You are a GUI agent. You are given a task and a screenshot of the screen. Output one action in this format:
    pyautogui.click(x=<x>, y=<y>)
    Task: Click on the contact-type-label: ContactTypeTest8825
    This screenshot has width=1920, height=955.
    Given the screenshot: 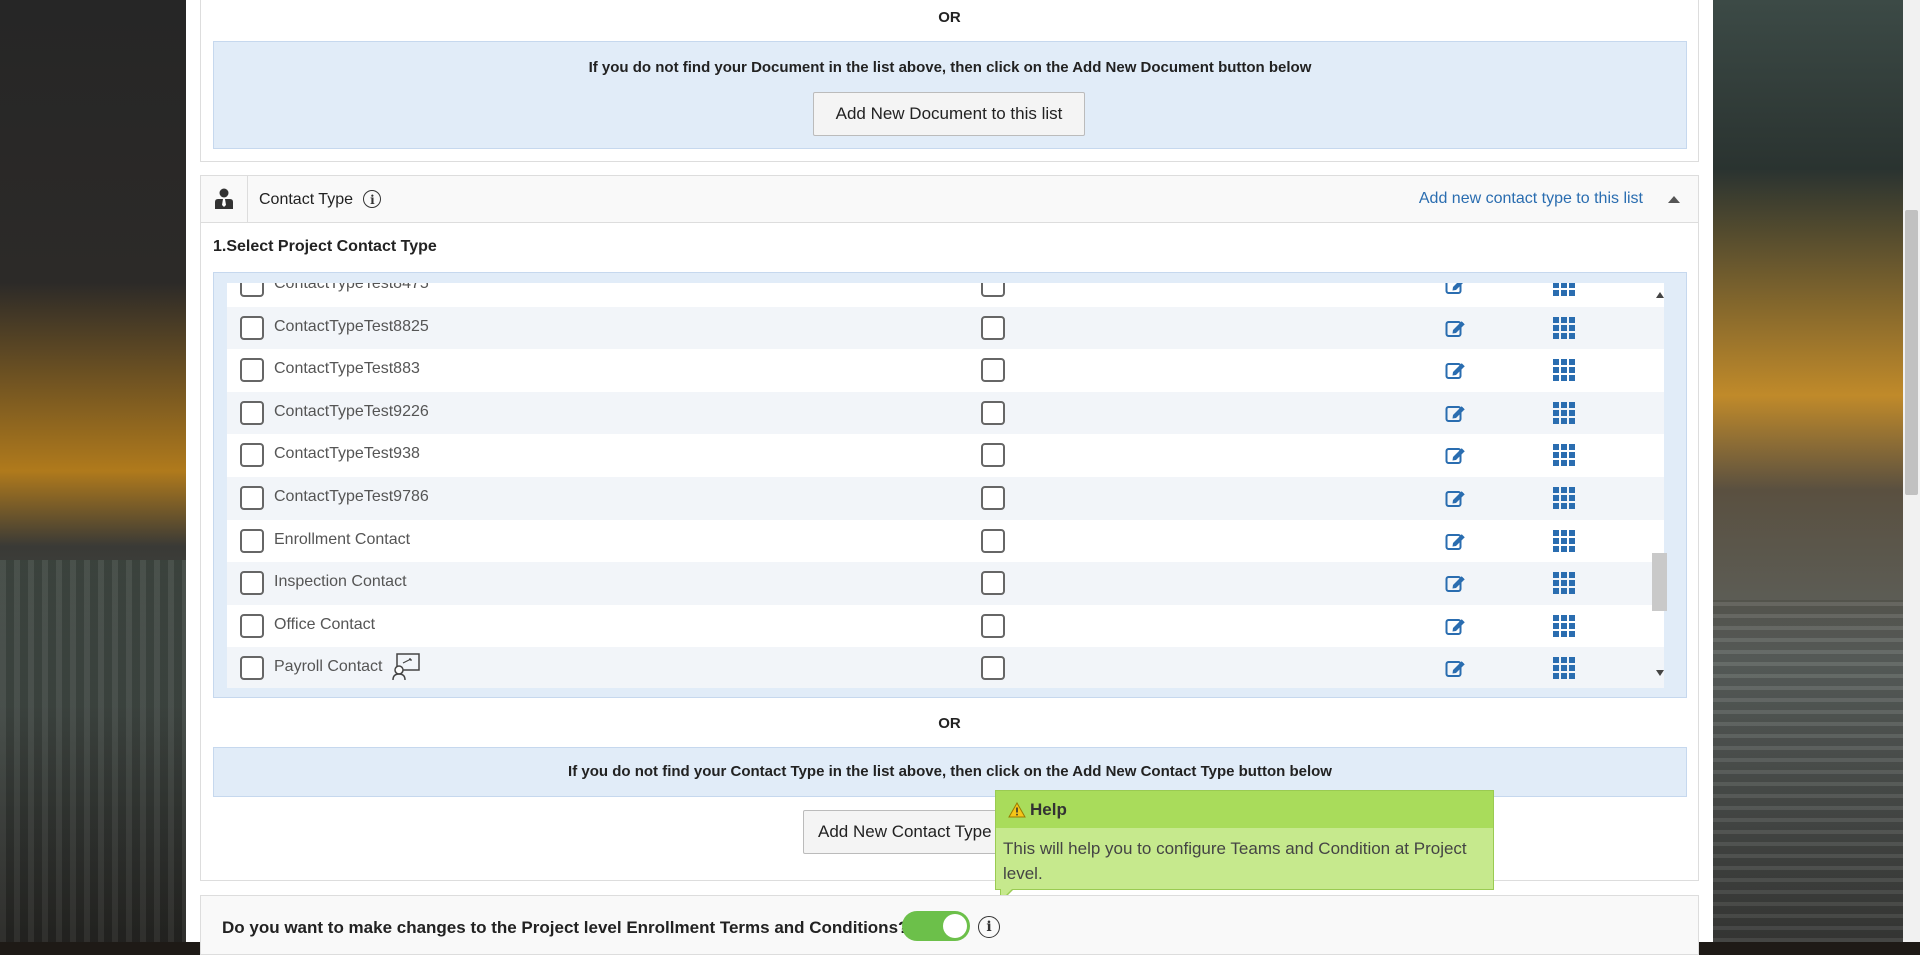 What is the action you would take?
    pyautogui.click(x=351, y=326)
    